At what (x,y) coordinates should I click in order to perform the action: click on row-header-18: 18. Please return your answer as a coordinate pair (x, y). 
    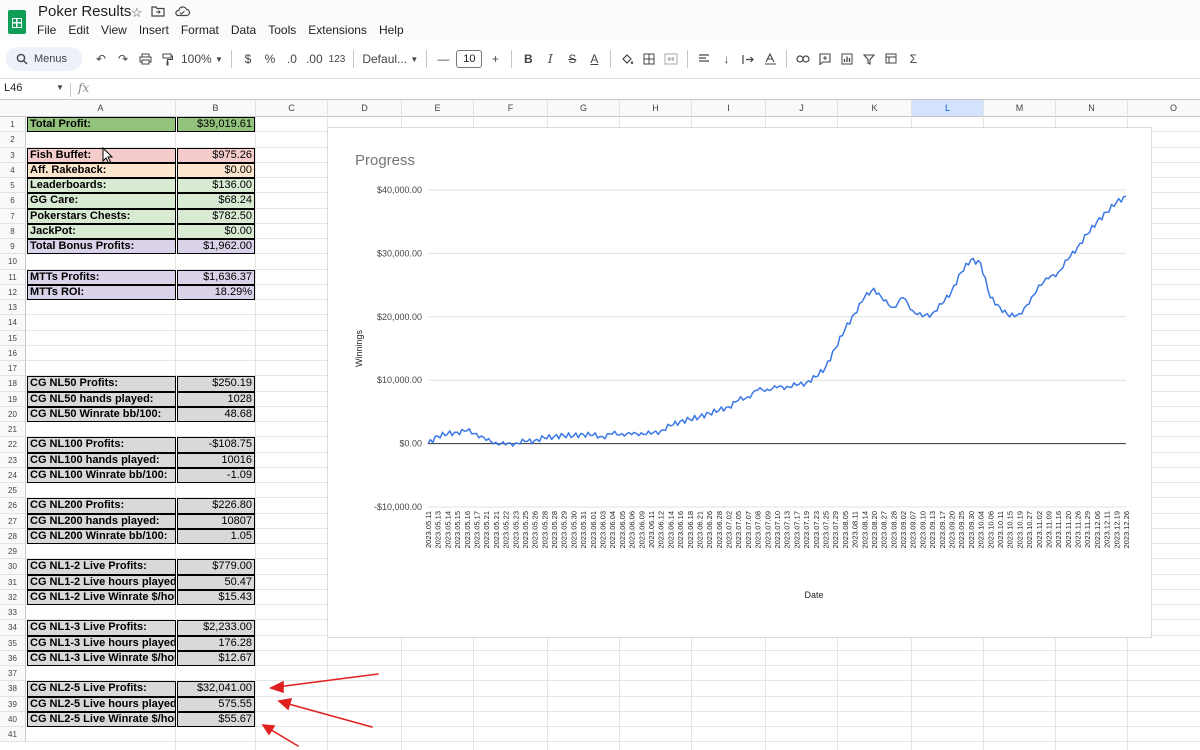
    Looking at the image, I should click on (13, 384).